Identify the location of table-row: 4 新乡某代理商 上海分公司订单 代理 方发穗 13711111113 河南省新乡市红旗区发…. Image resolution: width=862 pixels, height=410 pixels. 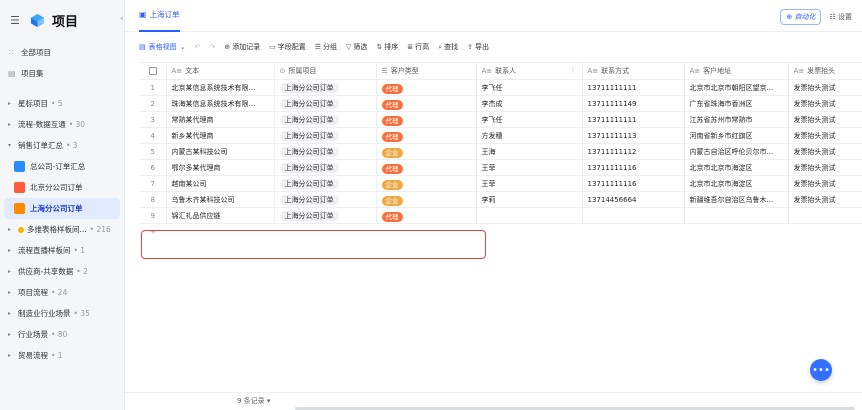
(501, 135).